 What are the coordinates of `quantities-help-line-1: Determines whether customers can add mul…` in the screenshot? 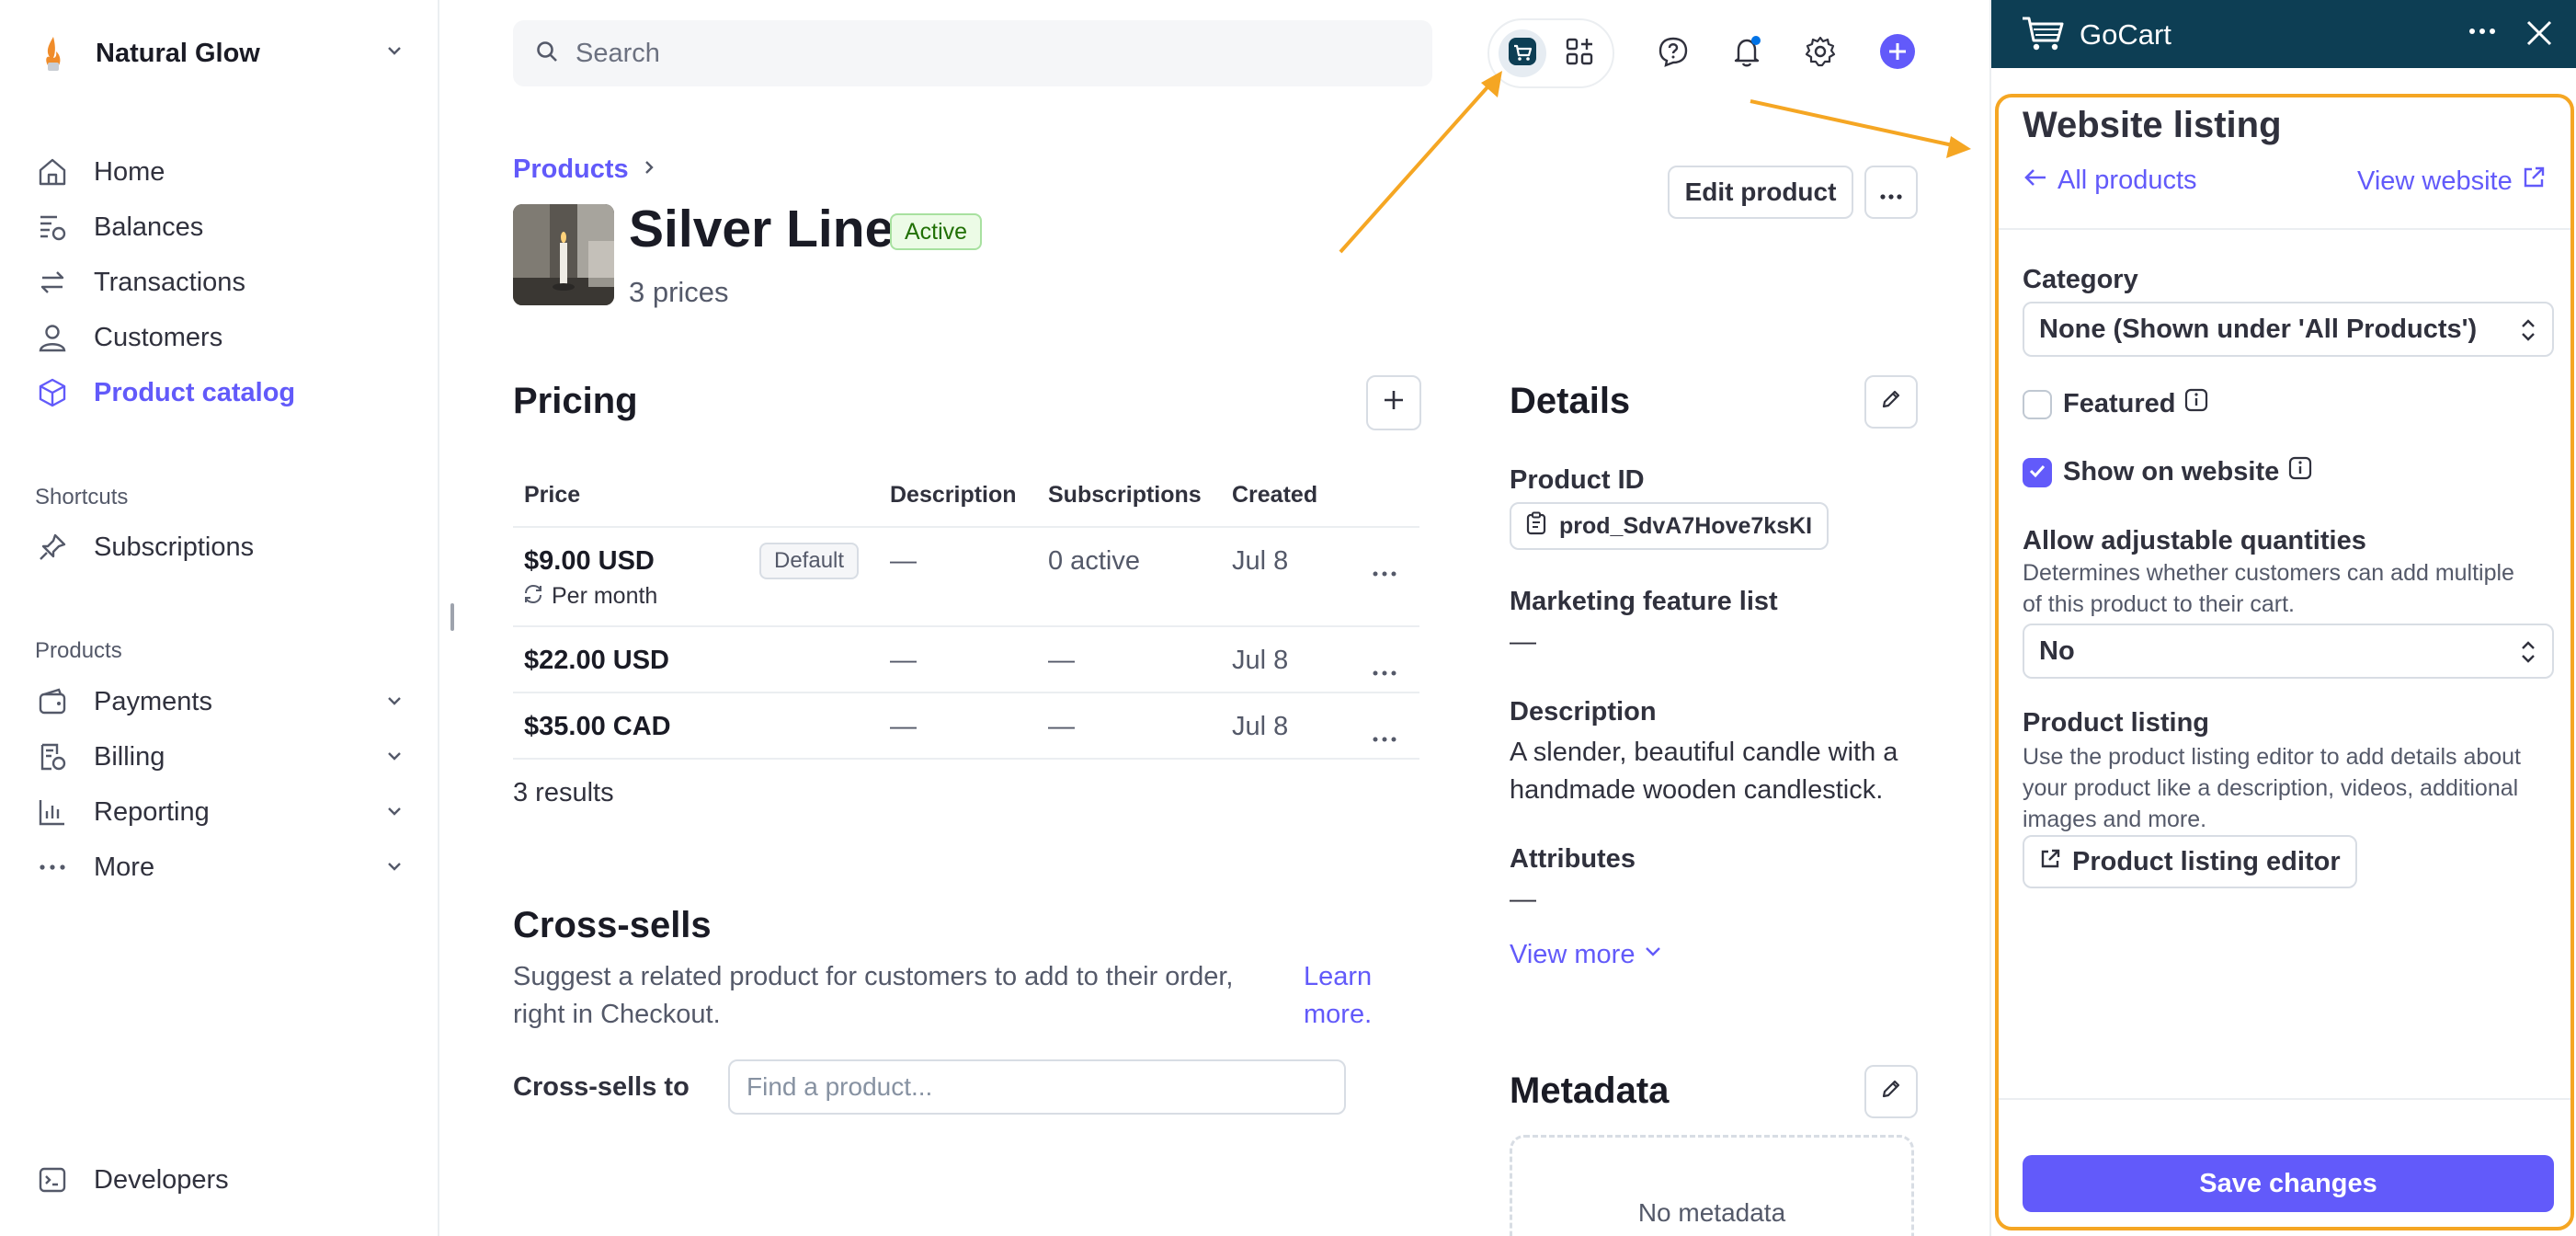 It's located at (2268, 573).